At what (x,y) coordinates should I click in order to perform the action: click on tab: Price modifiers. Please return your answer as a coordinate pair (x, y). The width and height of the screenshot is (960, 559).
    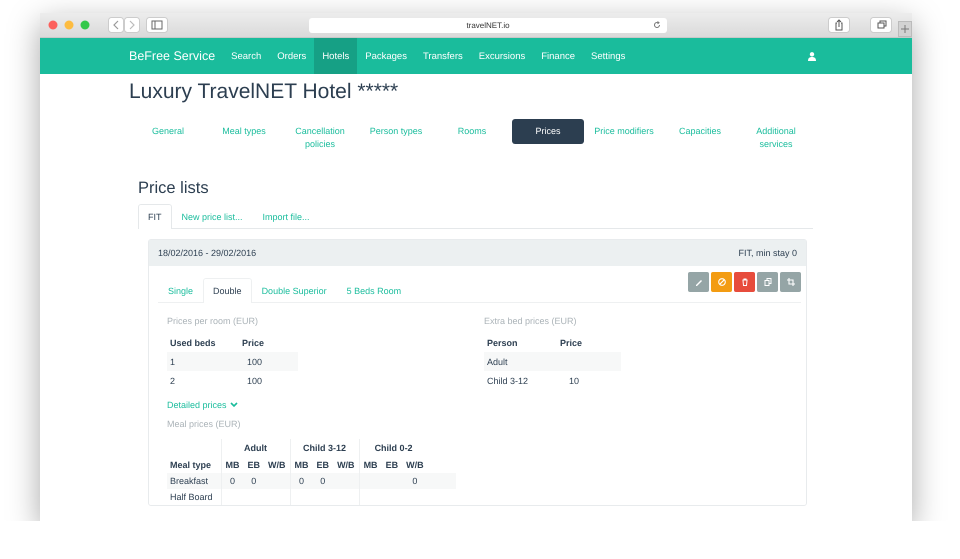
    Looking at the image, I should click on (624, 131).